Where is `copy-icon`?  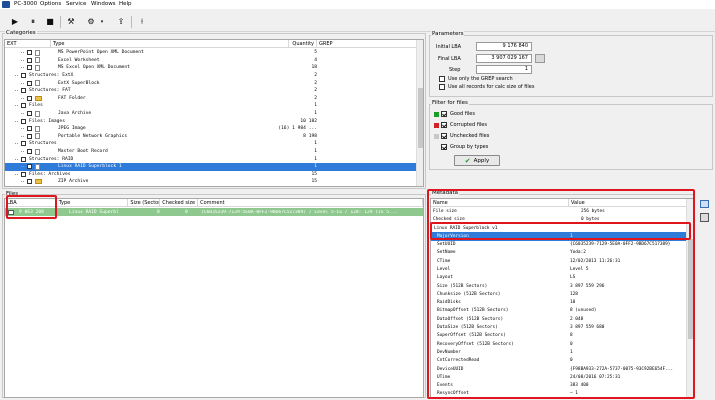
copy-icon is located at coordinates (704, 204).